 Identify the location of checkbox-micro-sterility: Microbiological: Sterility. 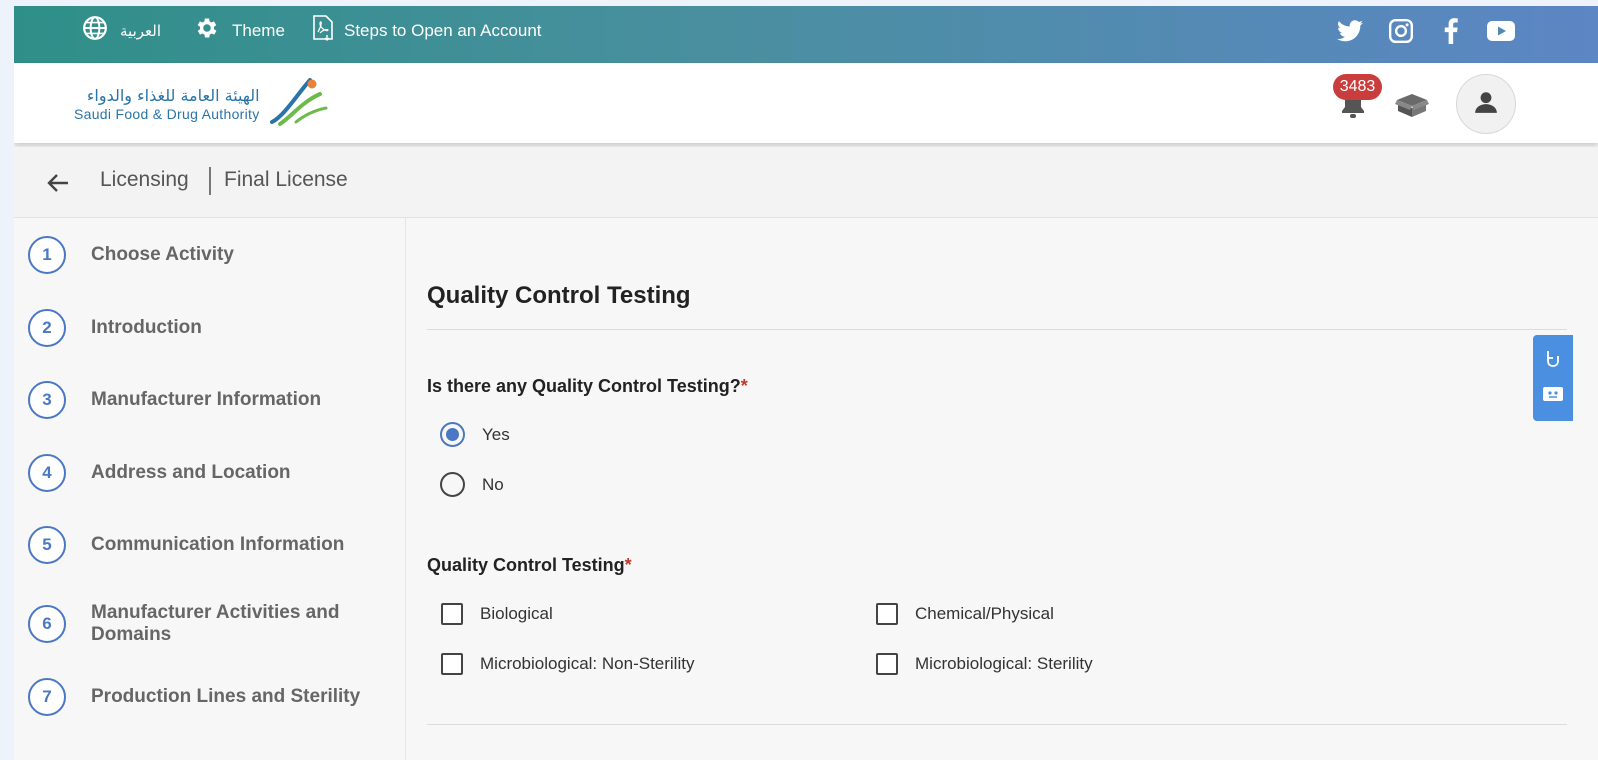
(984, 664).